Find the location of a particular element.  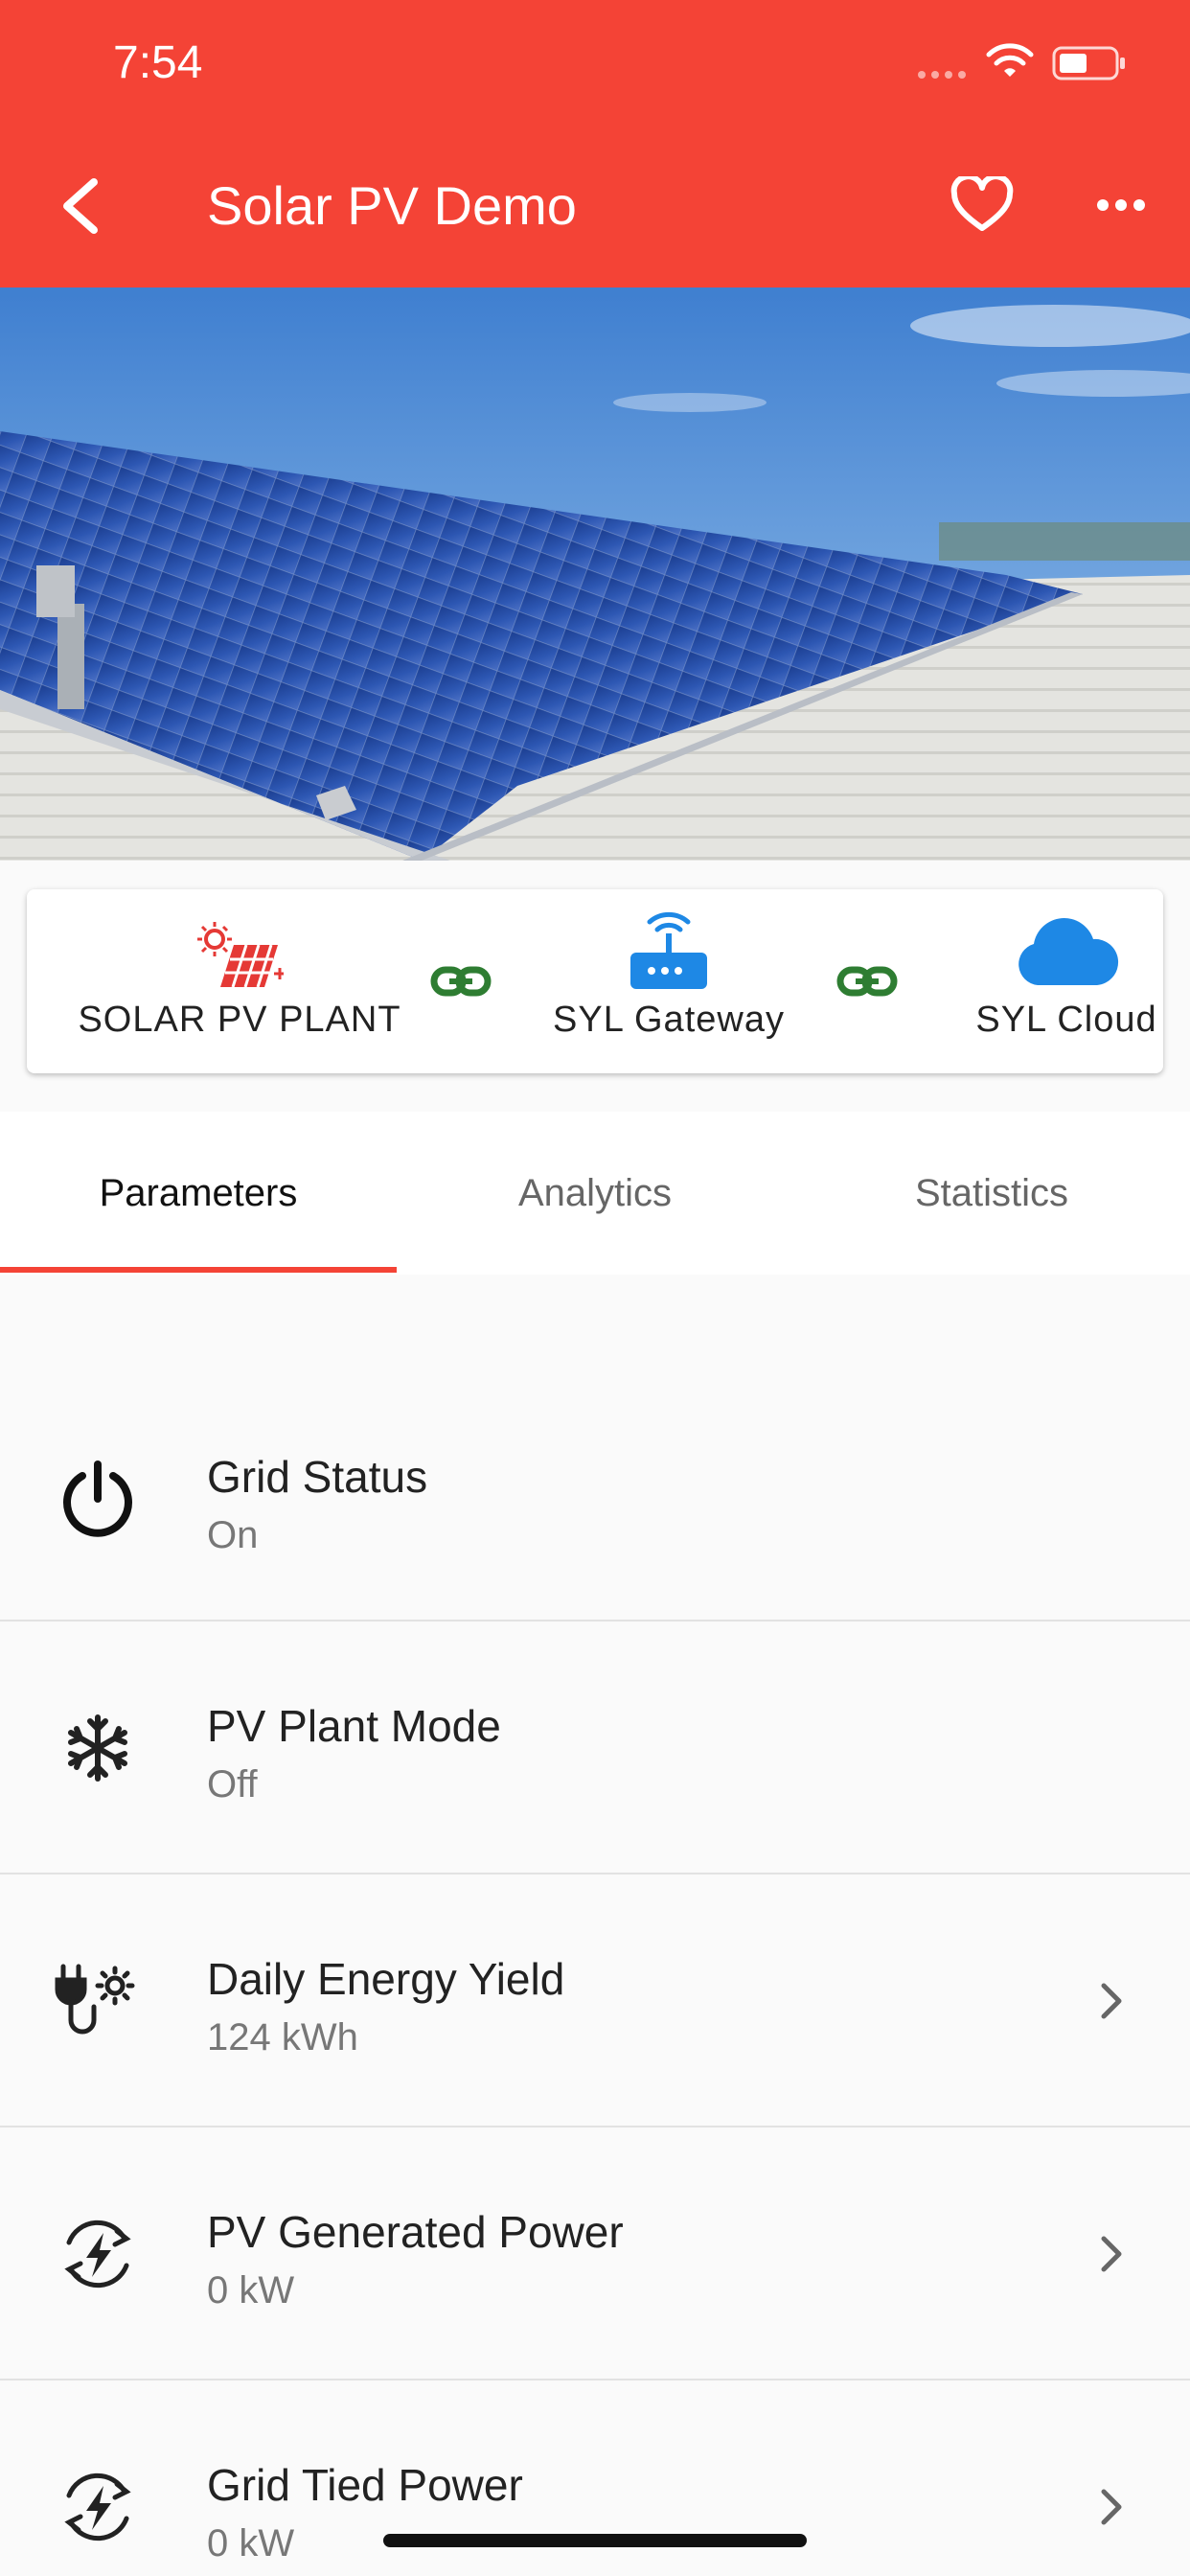

status-time: 7:54 is located at coordinates (158, 63).